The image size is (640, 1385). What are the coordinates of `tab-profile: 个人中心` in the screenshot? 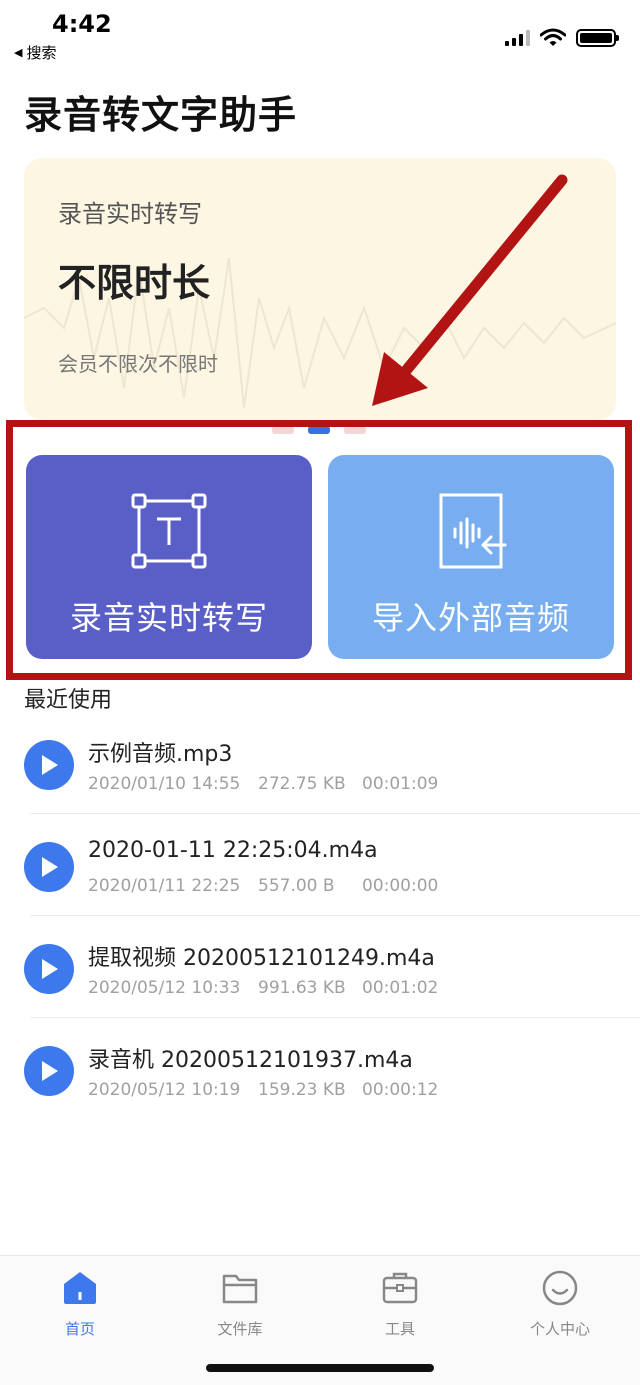 It's located at (560, 1301).